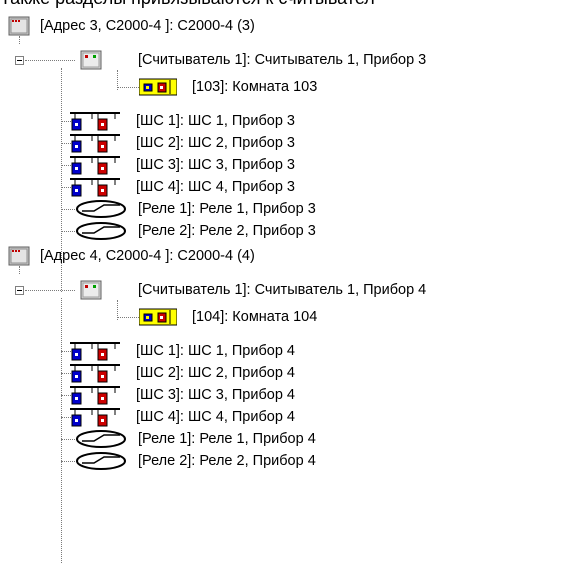 Image resolution: width=572 pixels, height=581 pixels. What do you see at coordinates (215, 165) in the screenshot?
I see `zone-label: [ШС 3]: ШС 3, Прибор 3` at bounding box center [215, 165].